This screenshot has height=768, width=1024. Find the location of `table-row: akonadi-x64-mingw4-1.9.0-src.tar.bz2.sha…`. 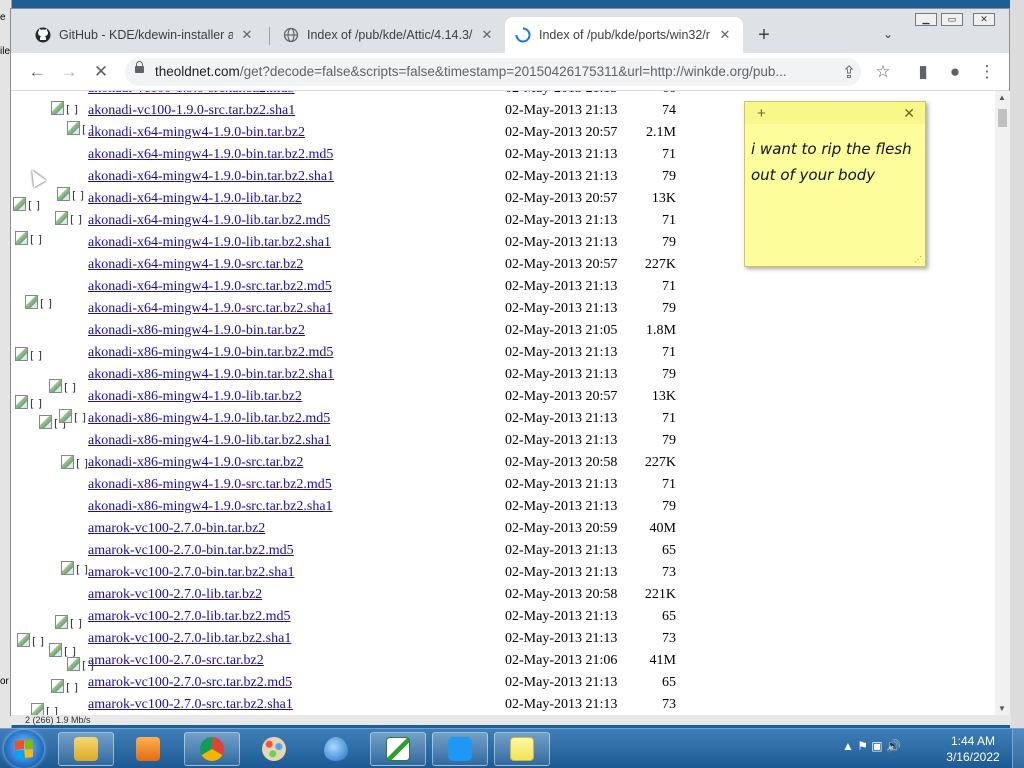

table-row: akonadi-x64-mingw4-1.9.0-src.tar.bz2.sha… is located at coordinates (361, 310).